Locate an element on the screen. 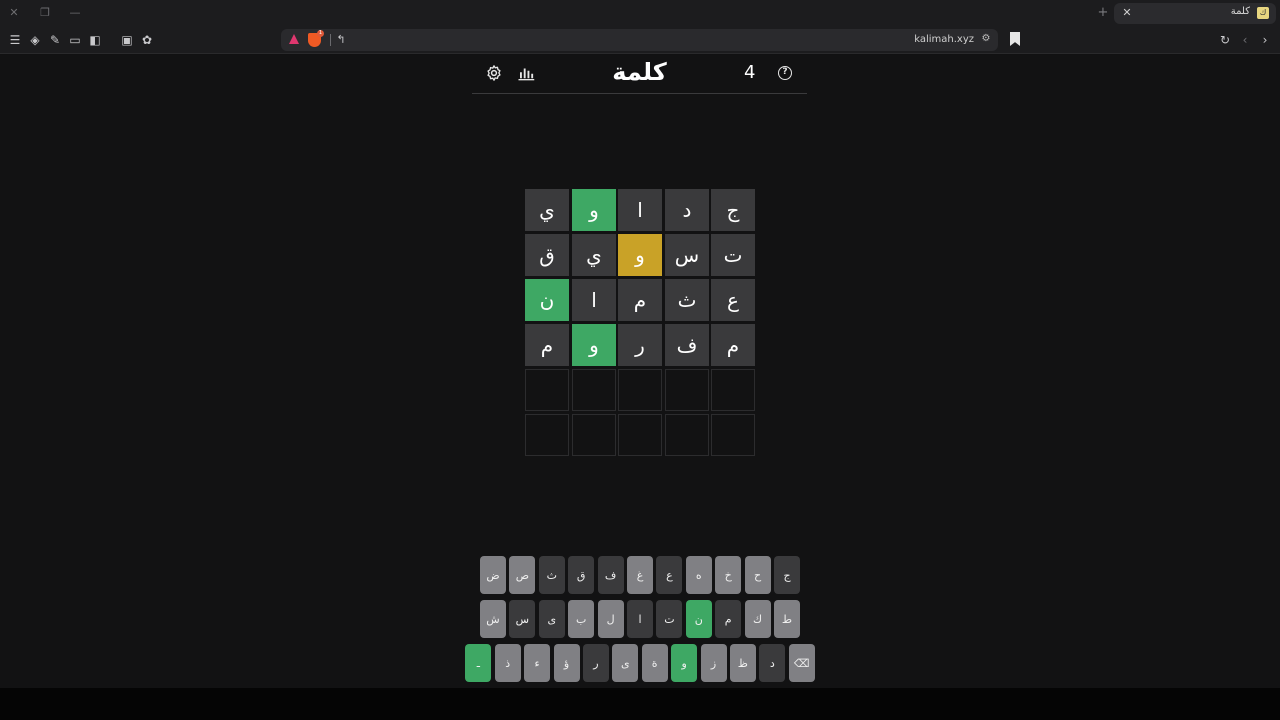  bottom-bar is located at coordinates (640, 704).